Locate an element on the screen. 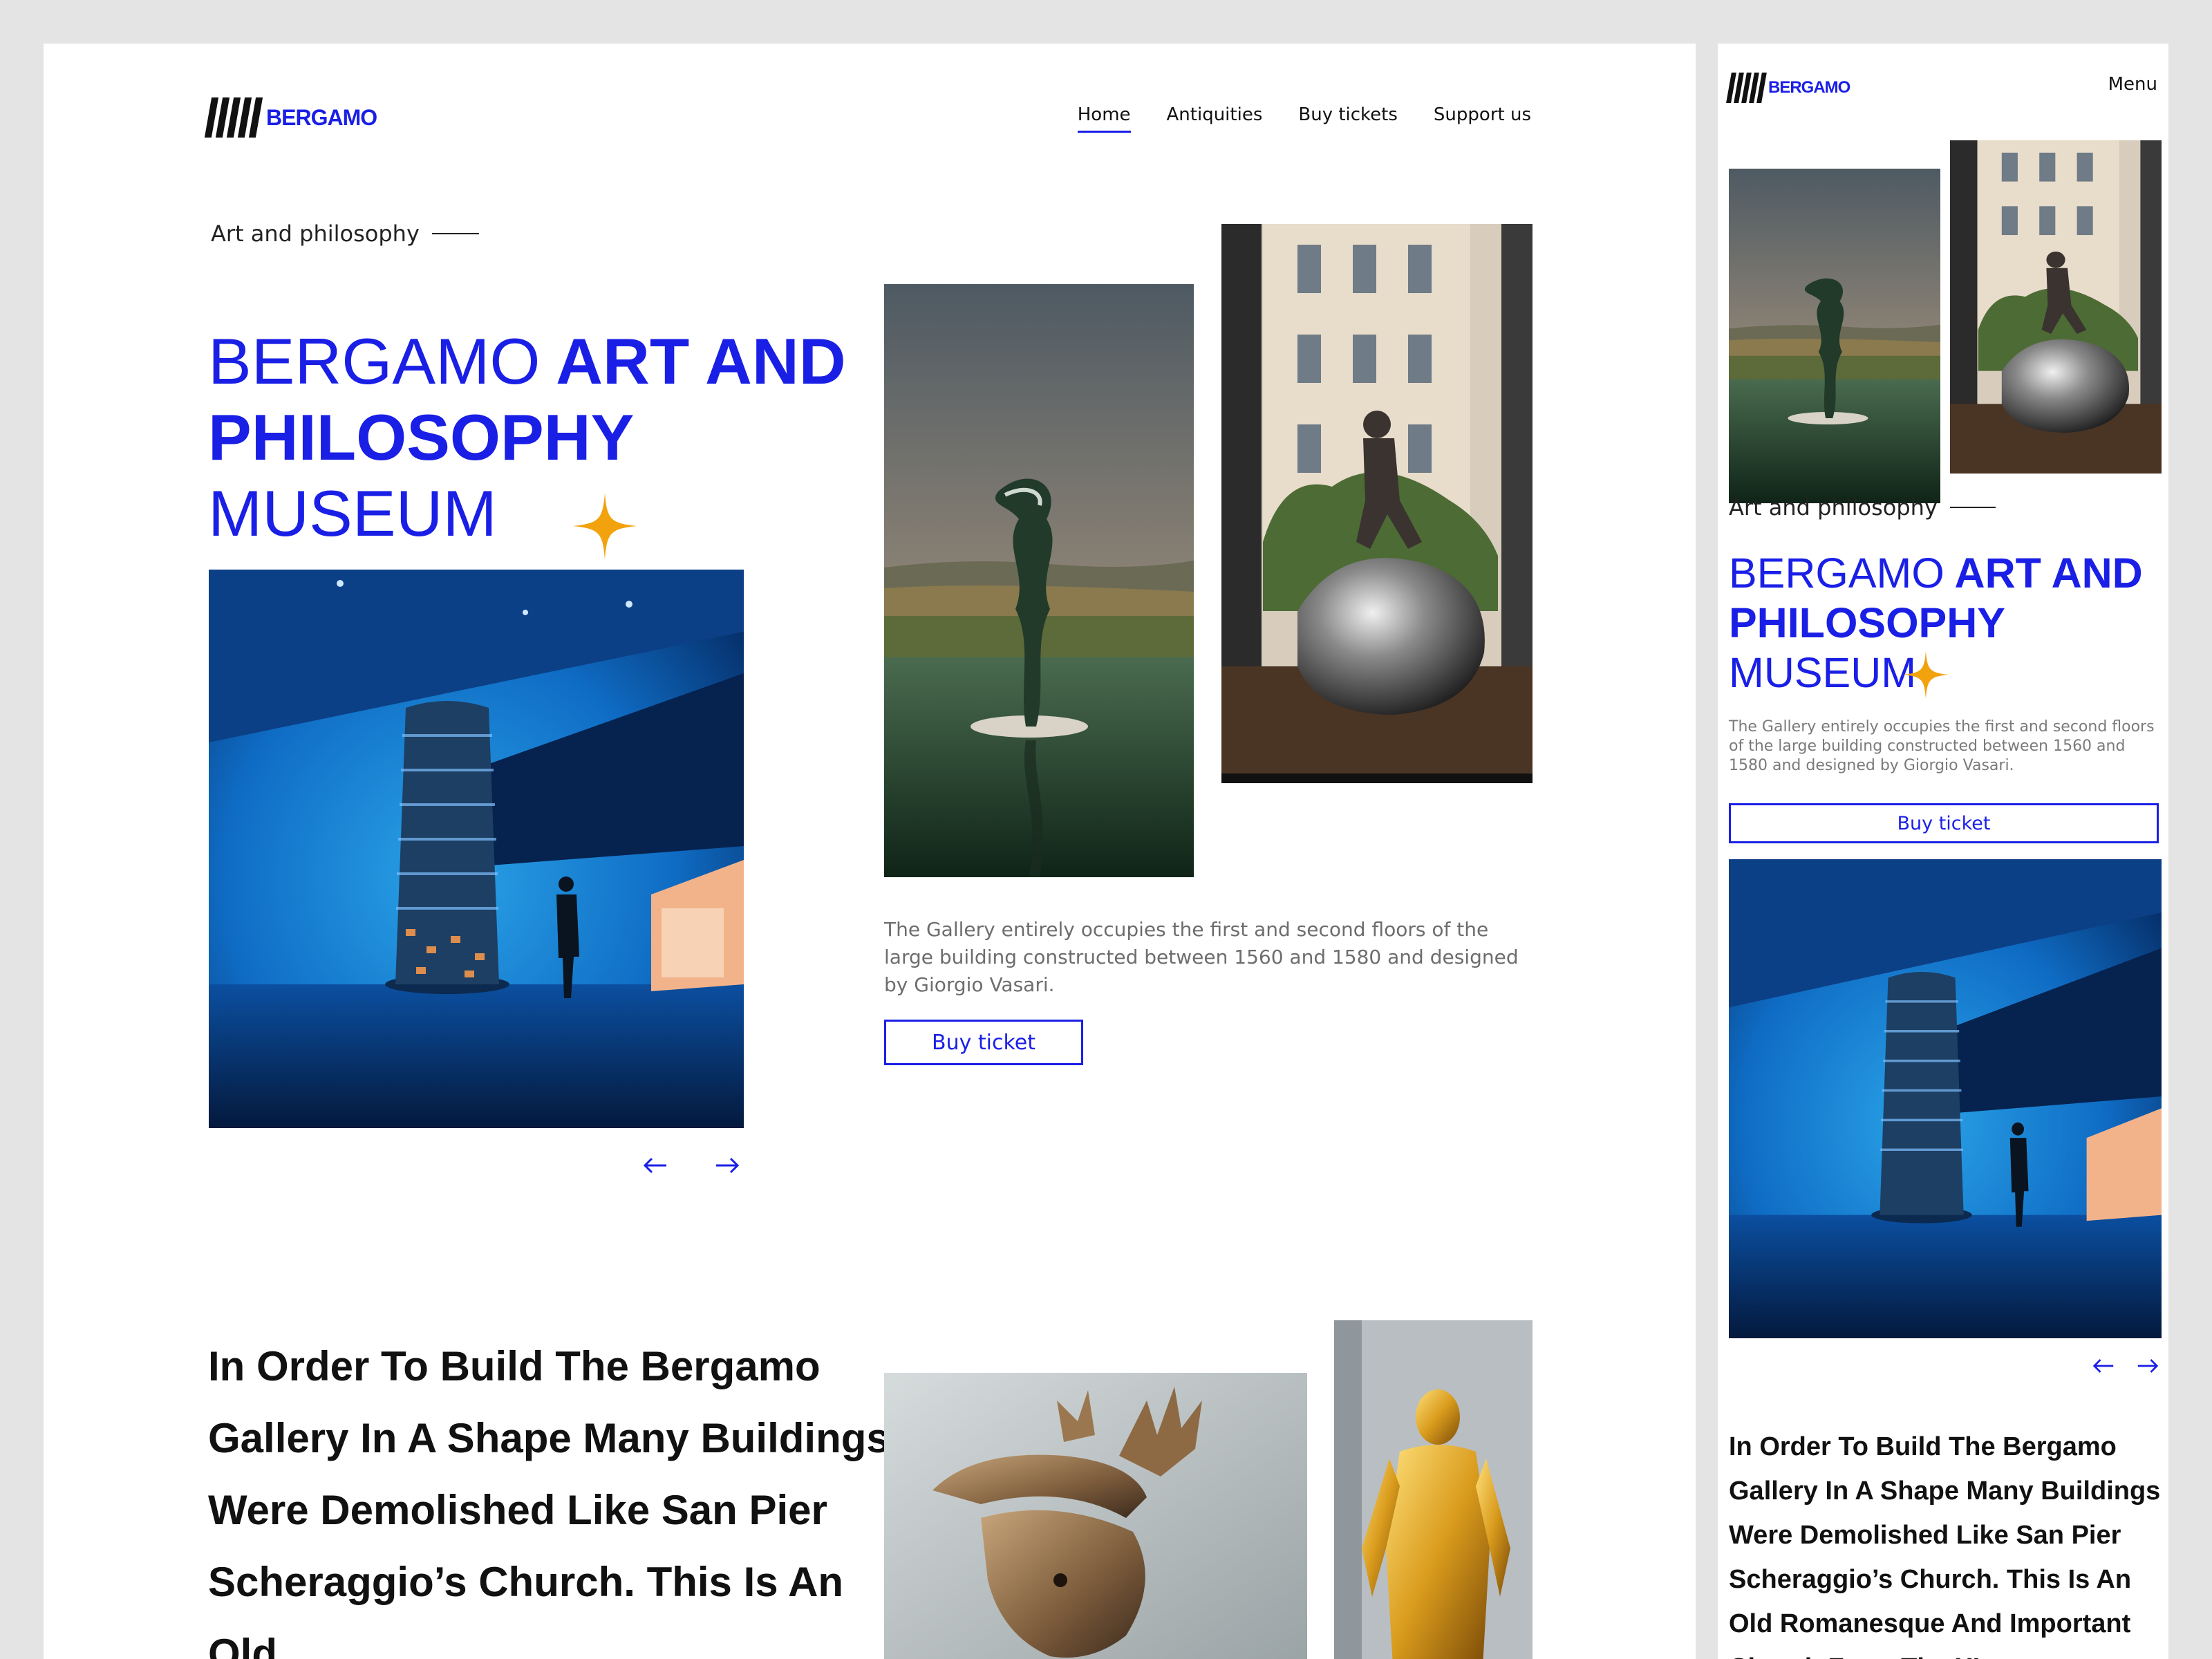 This screenshot has height=1659, width=2212. hero-eyebrow: Art and philosophy is located at coordinates (345, 234).